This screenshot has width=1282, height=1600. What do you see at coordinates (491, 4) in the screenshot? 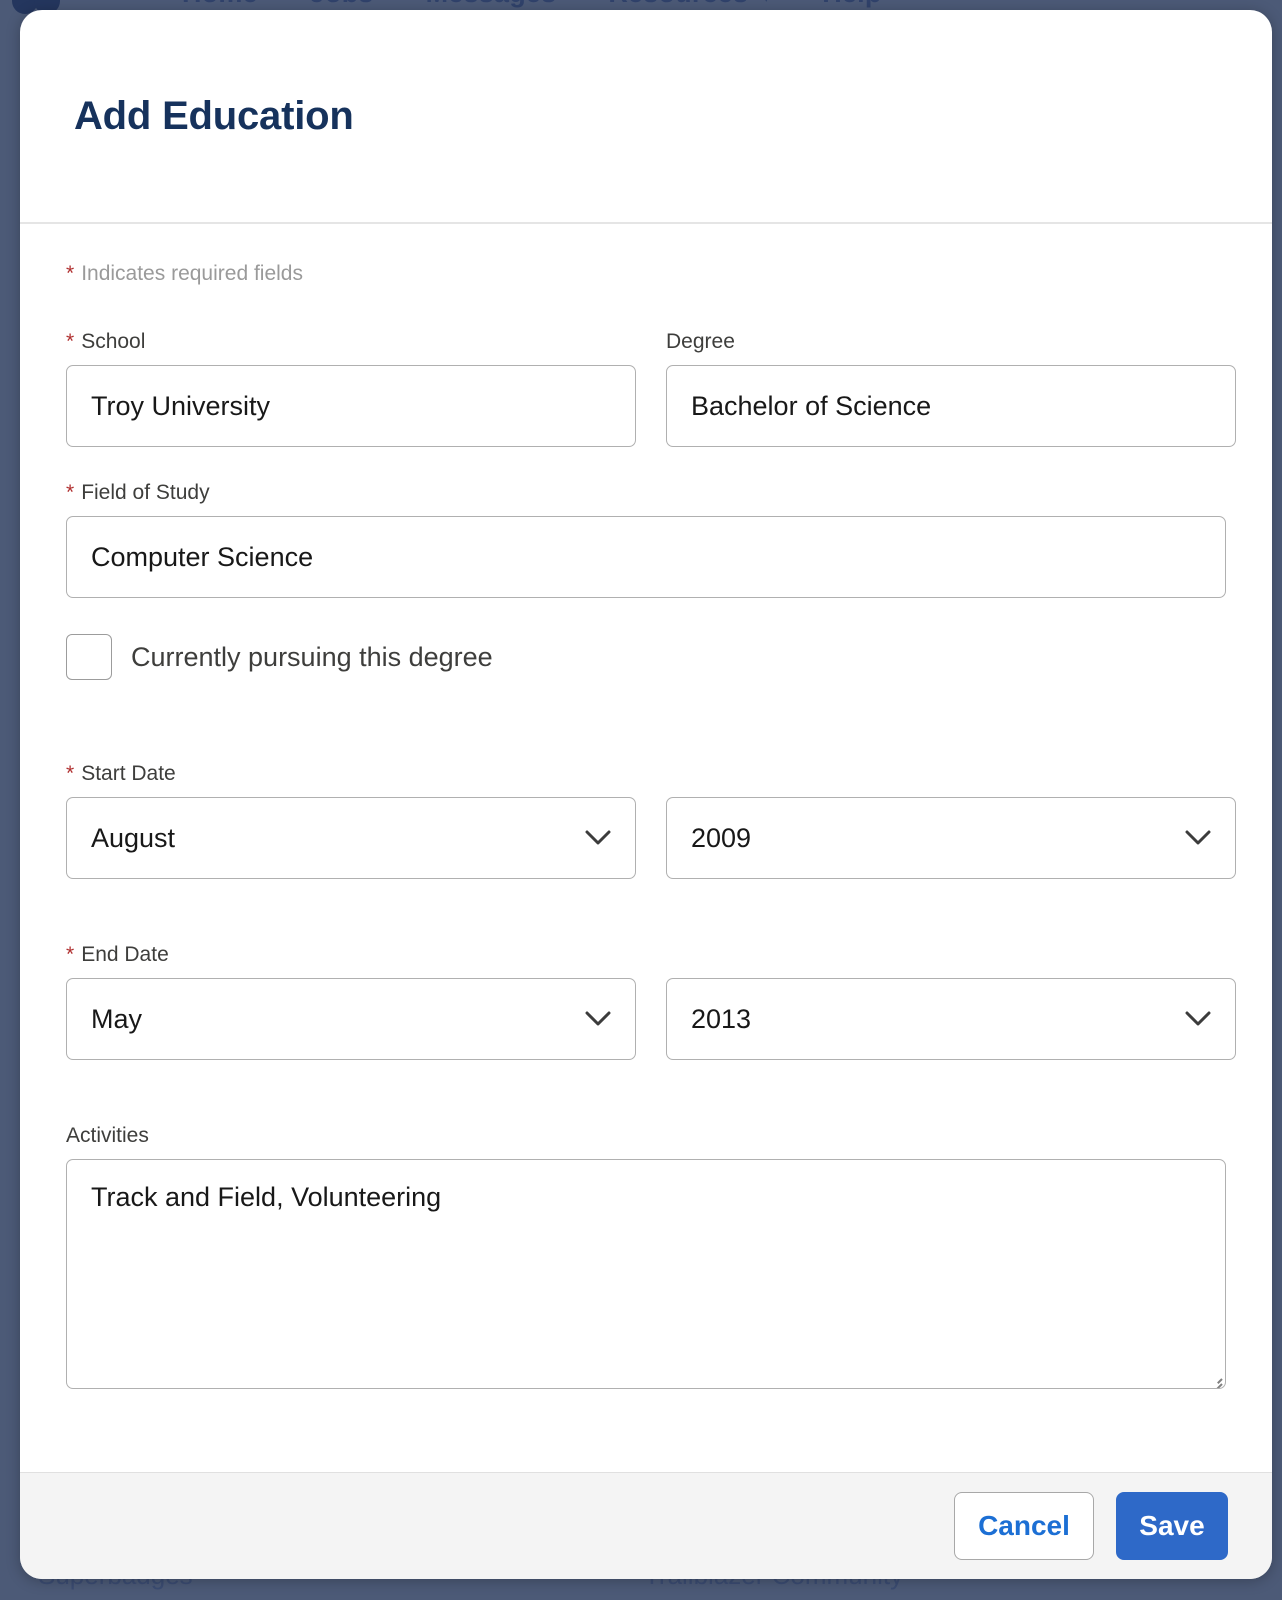
I see `nav-item-messages: Messages` at bounding box center [491, 4].